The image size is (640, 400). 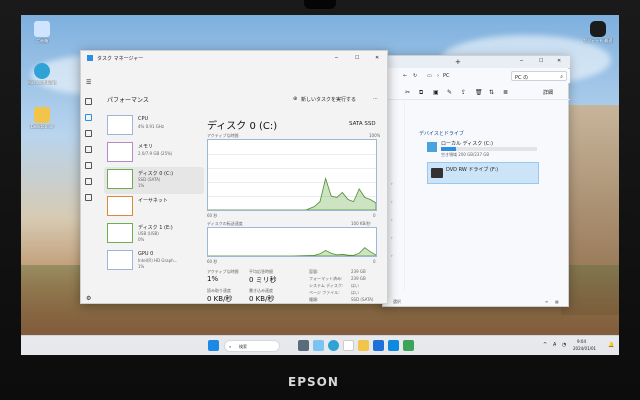 What do you see at coordinates (407, 92) in the screenshot?
I see `cut-icon: ✂` at bounding box center [407, 92].